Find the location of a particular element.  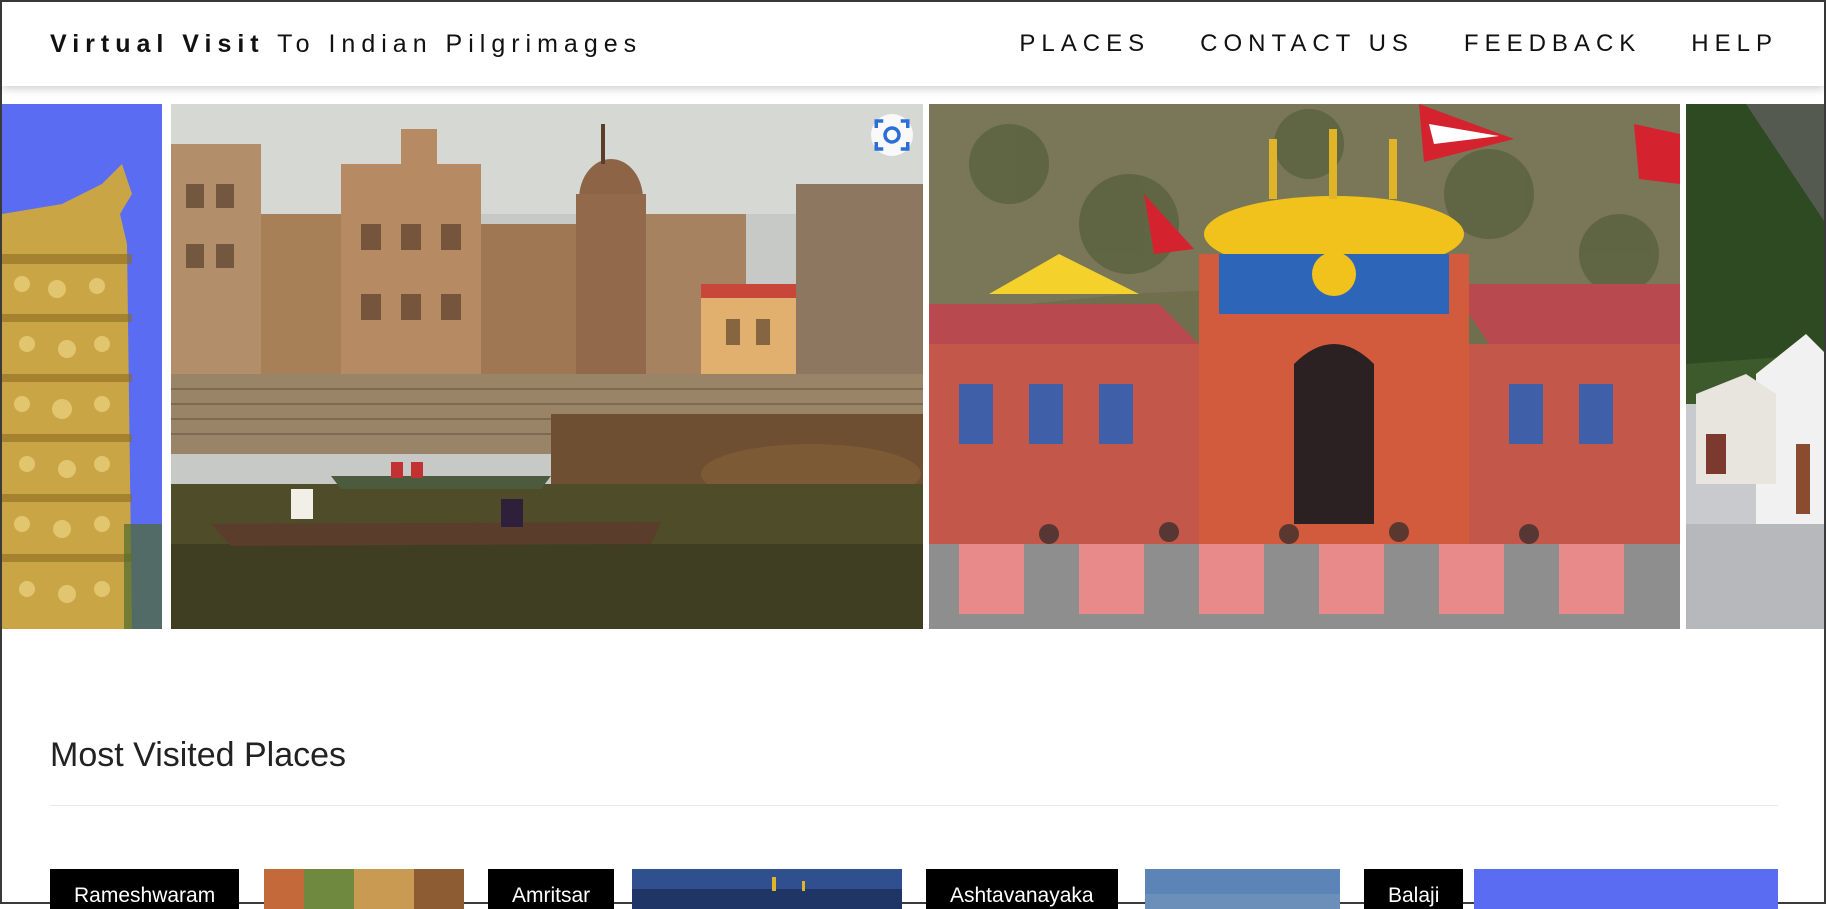

visual-search-button is located at coordinates (892, 135).